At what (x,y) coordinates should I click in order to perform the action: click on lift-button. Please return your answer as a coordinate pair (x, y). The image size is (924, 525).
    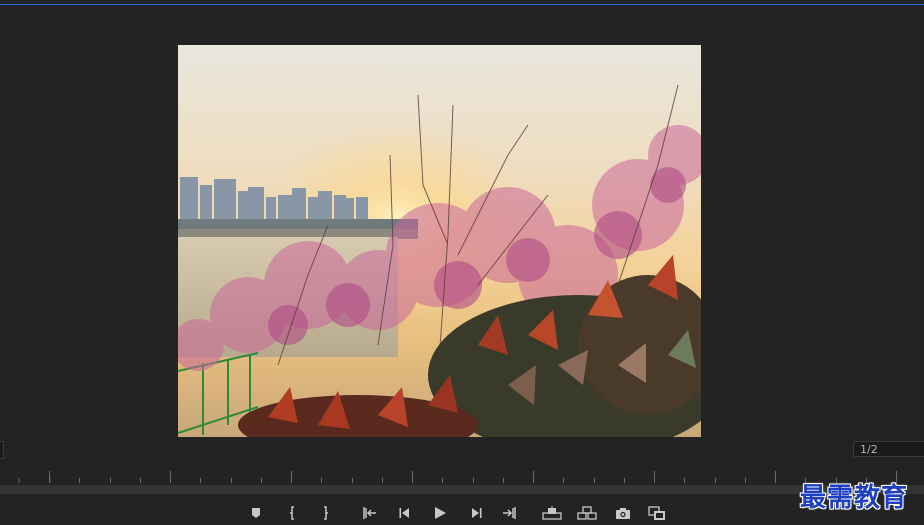
    Looking at the image, I should click on (552, 513).